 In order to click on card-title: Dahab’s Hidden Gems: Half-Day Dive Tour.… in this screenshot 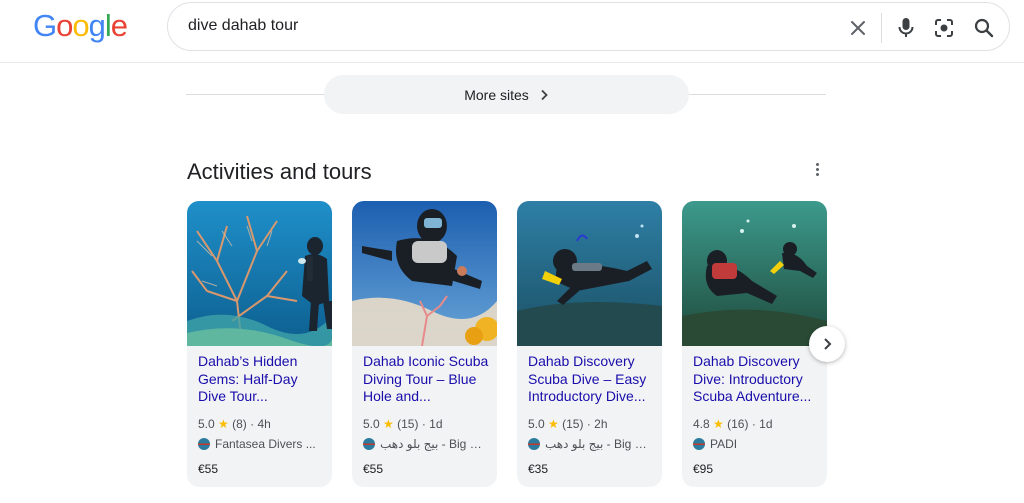, I will do `click(261, 379)`.